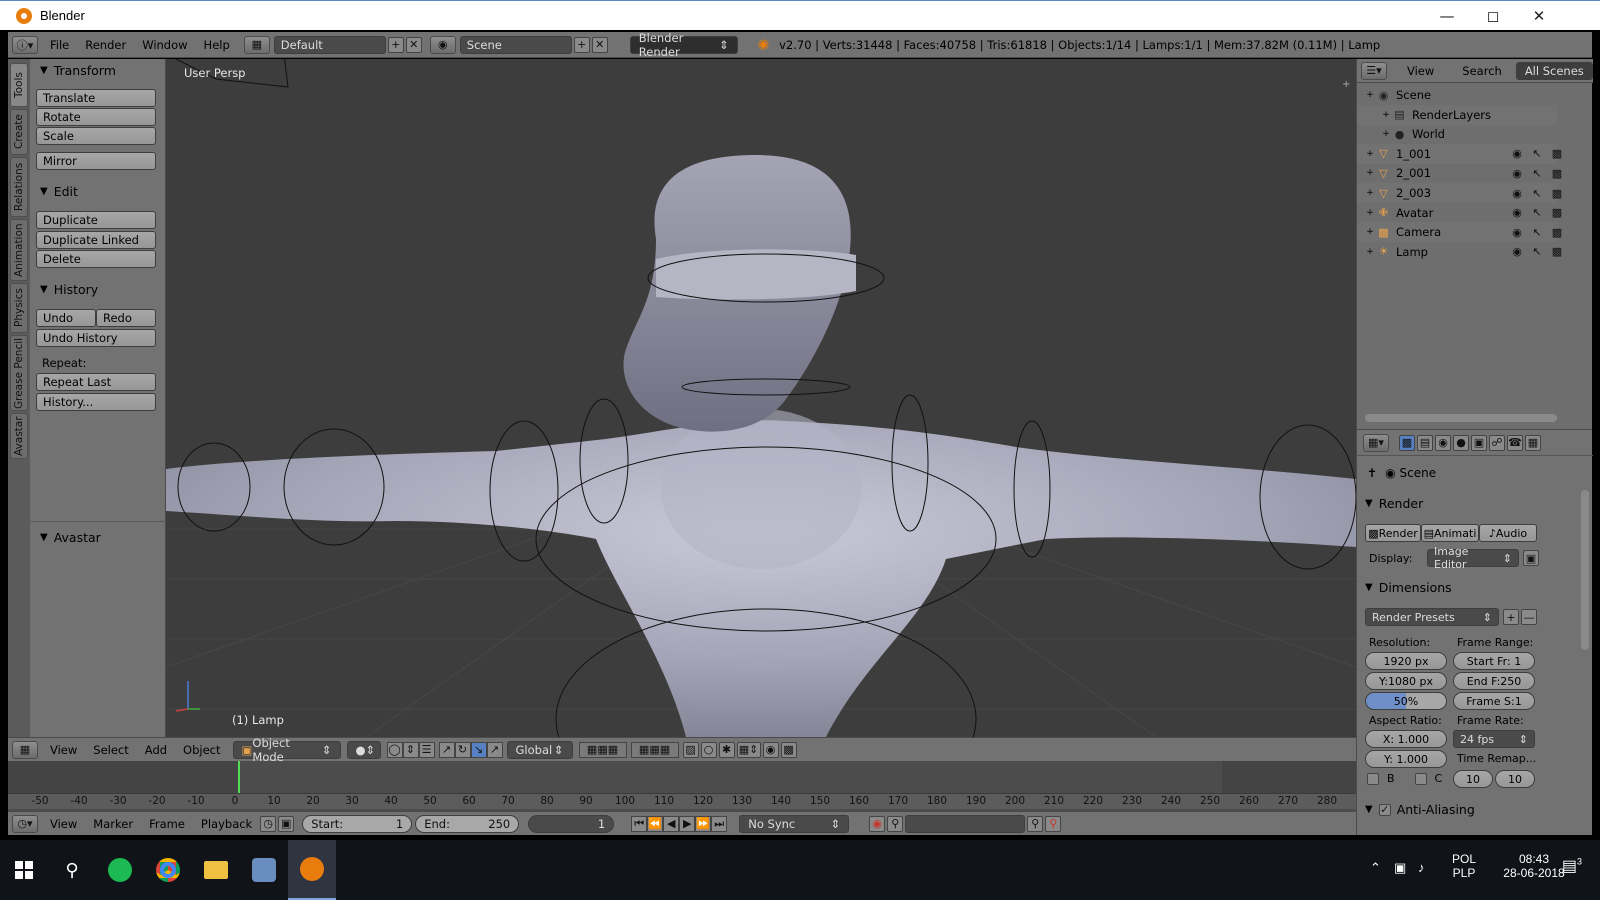  I want to click on delete-keyframe-icon: ⚲, so click(1053, 823).